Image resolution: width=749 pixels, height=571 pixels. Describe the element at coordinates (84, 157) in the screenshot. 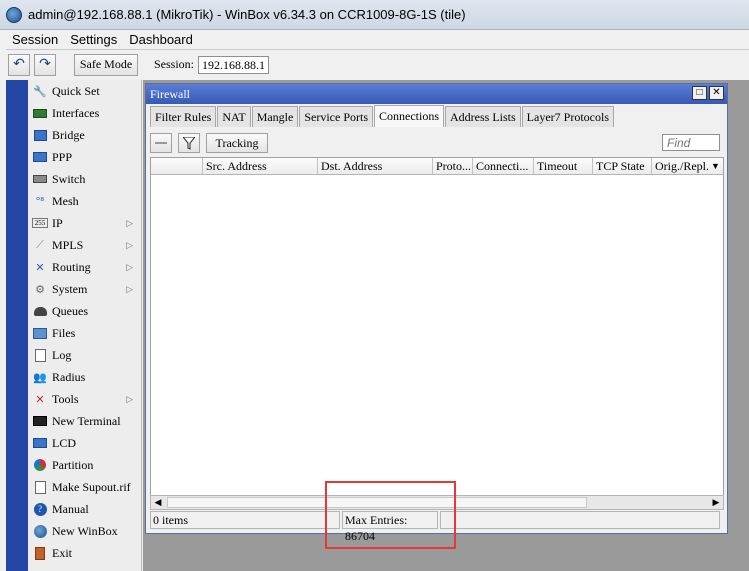

I see `sidebar-item-ppp: PPP` at that location.